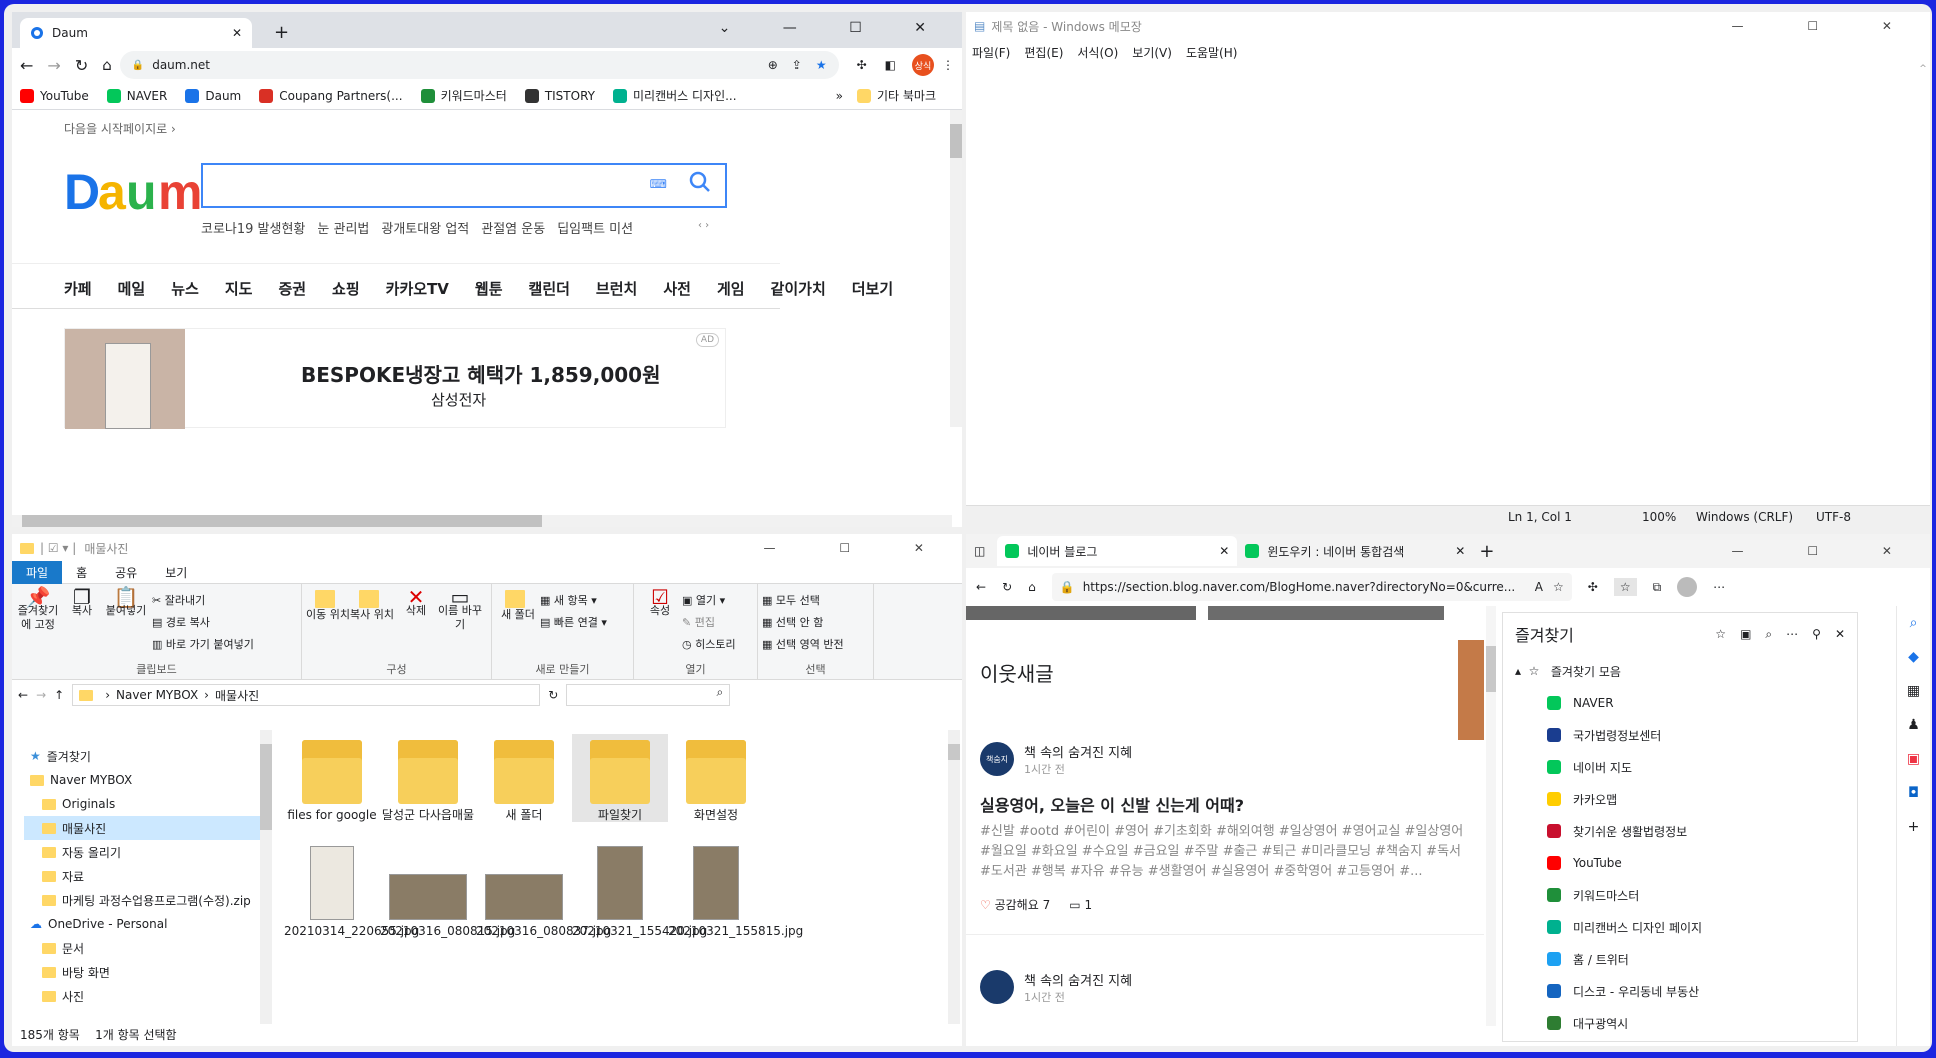  I want to click on refresh-icon: ↻, so click(553, 695).